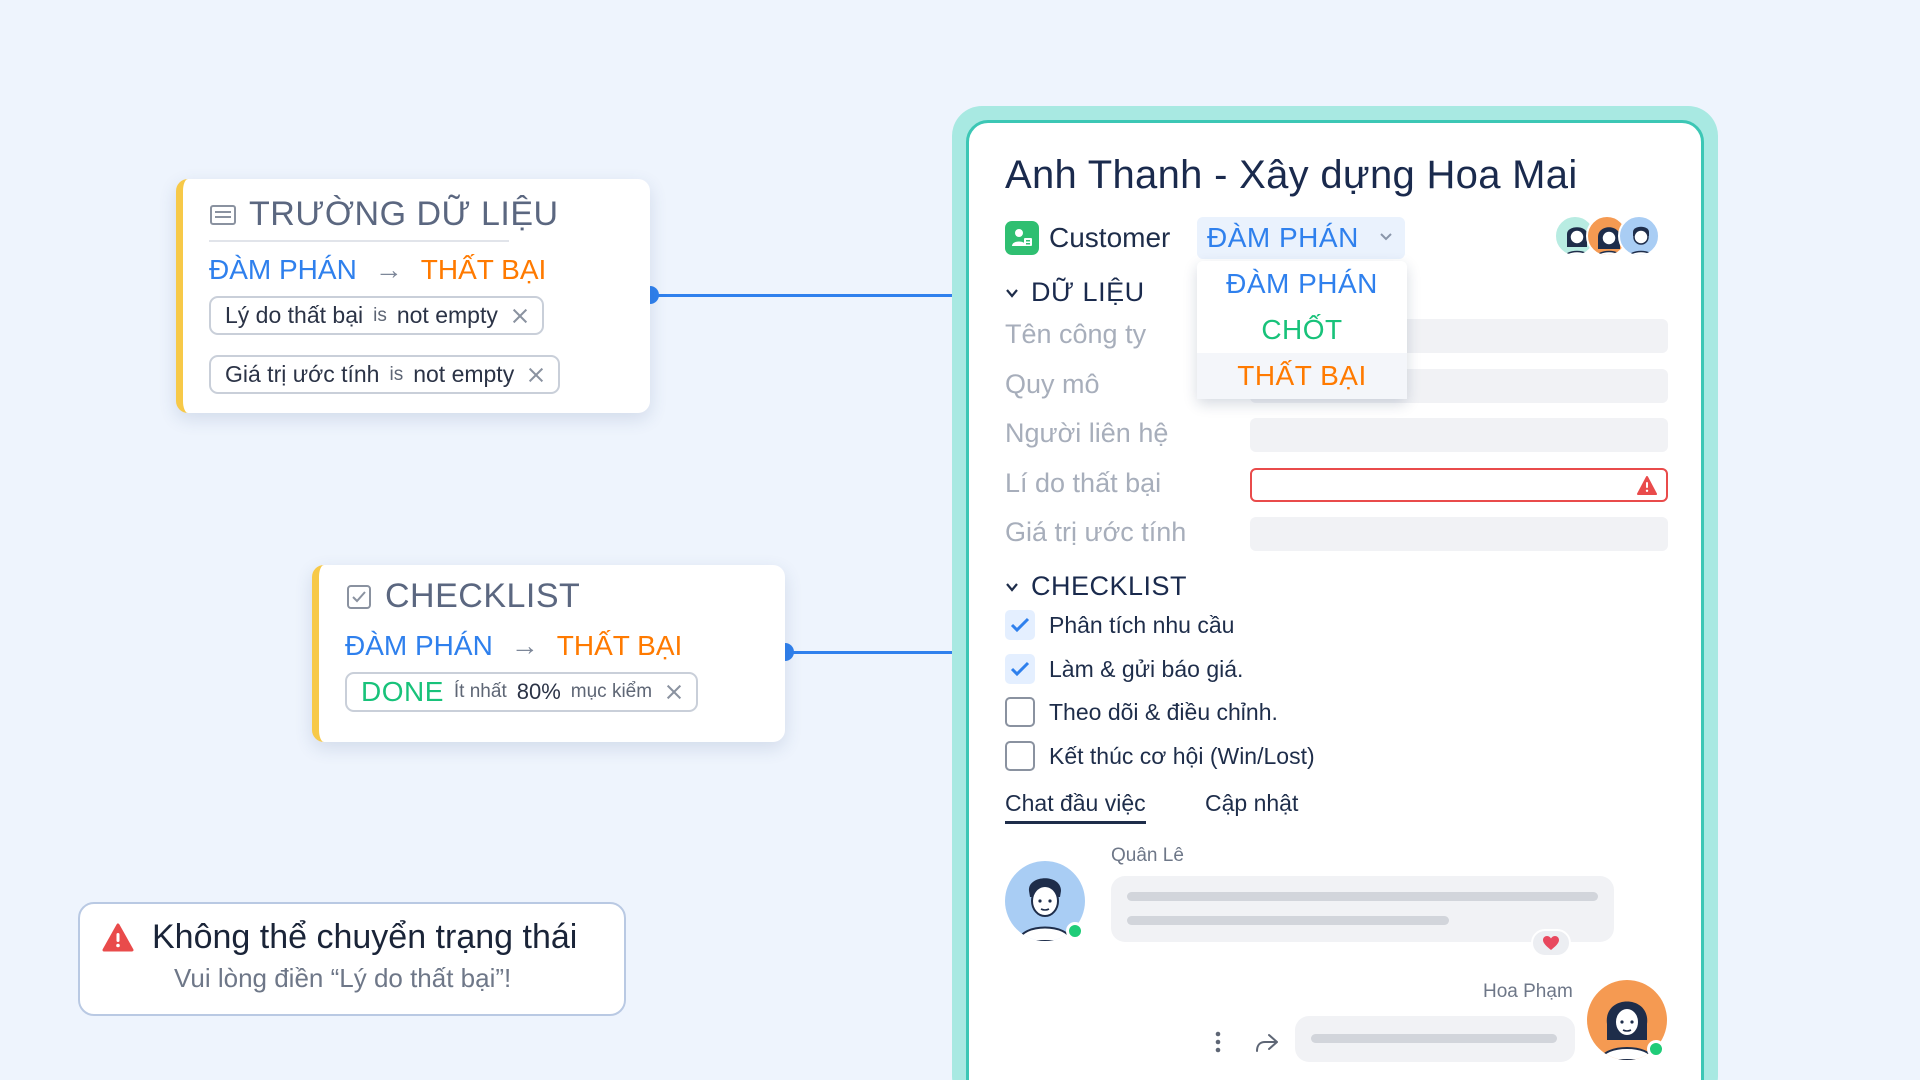 Image resolution: width=1920 pixels, height=1080 pixels. I want to click on message-bubble, so click(1435, 1039).